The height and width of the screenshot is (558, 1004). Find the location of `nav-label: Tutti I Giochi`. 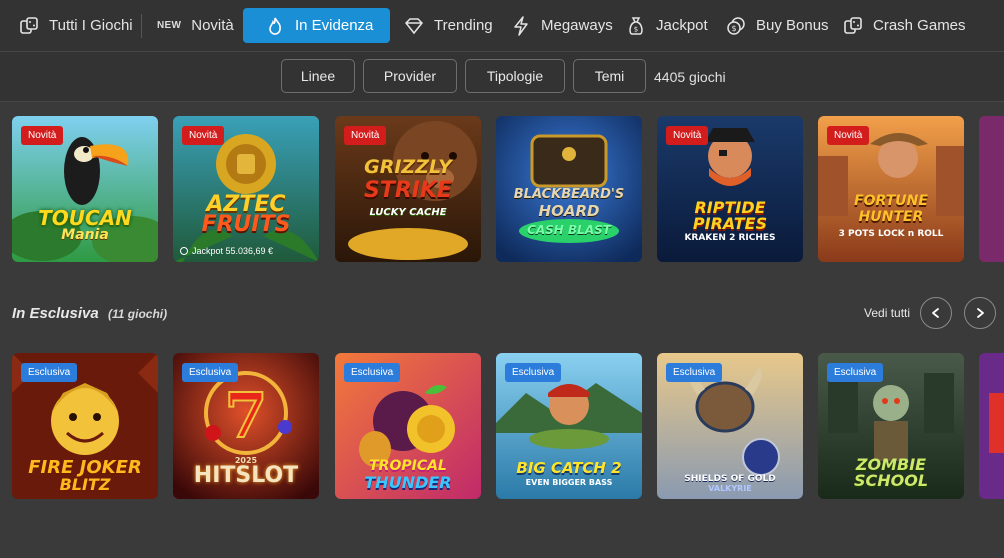

nav-label: Tutti I Giochi is located at coordinates (91, 25).